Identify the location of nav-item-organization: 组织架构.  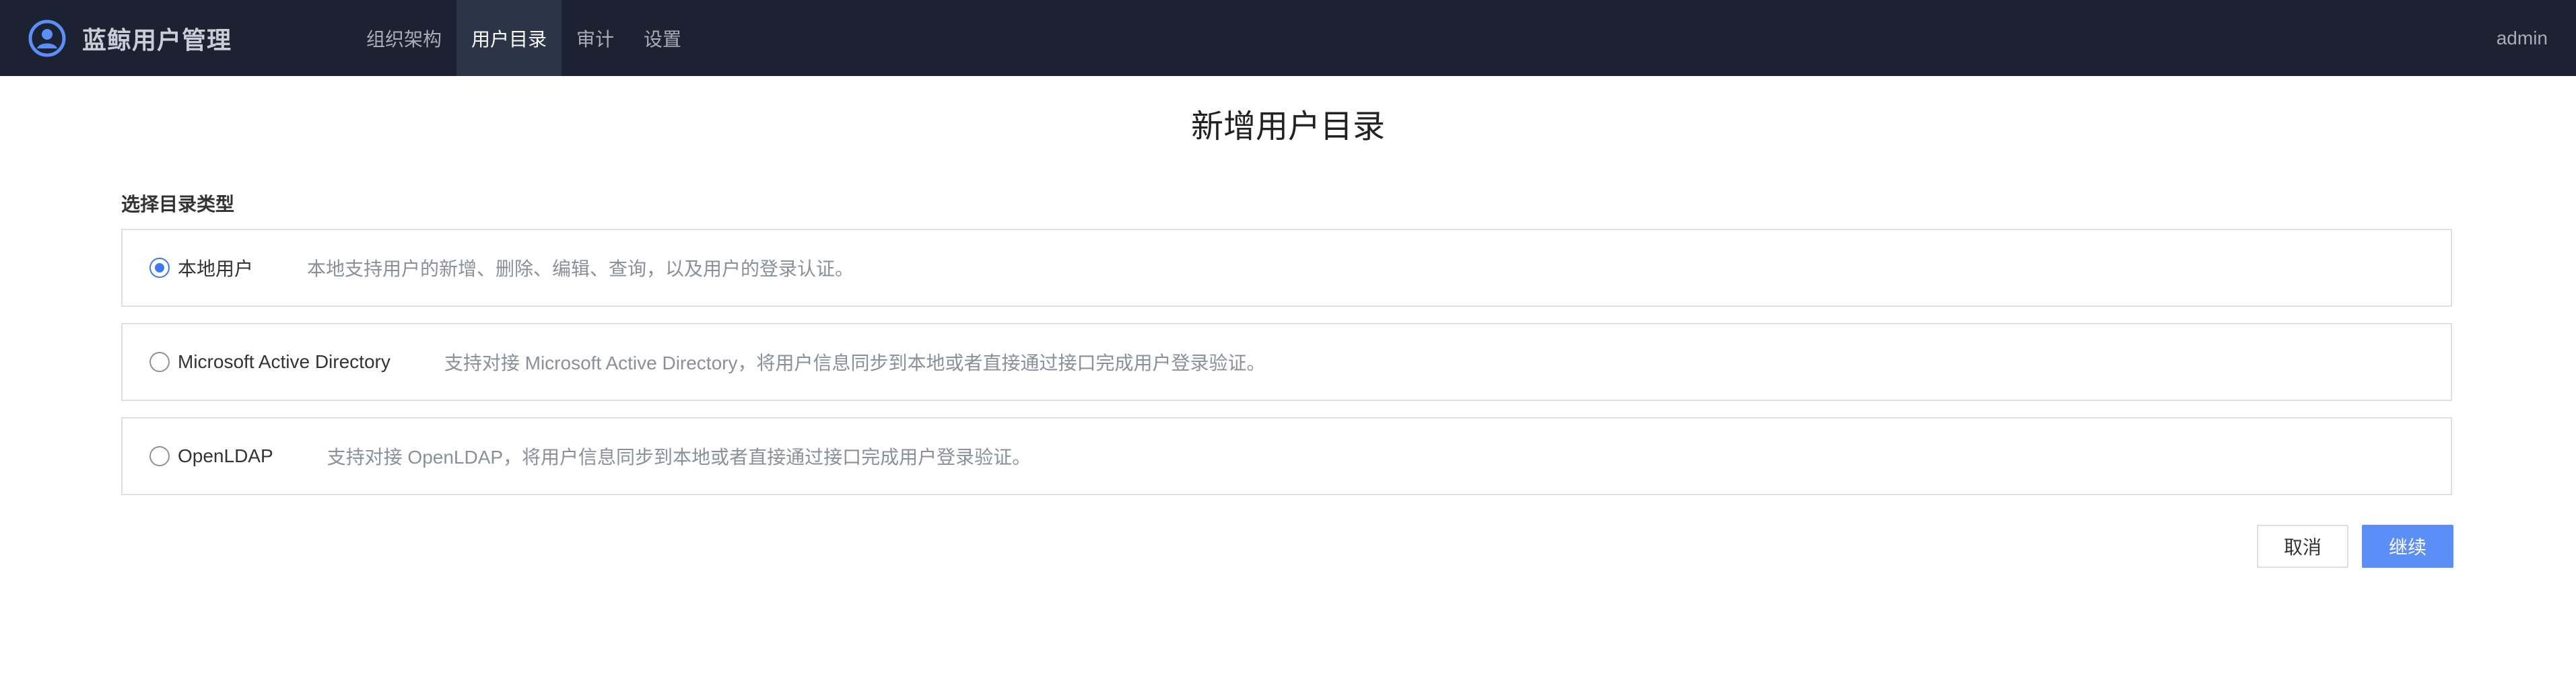
(403, 38).